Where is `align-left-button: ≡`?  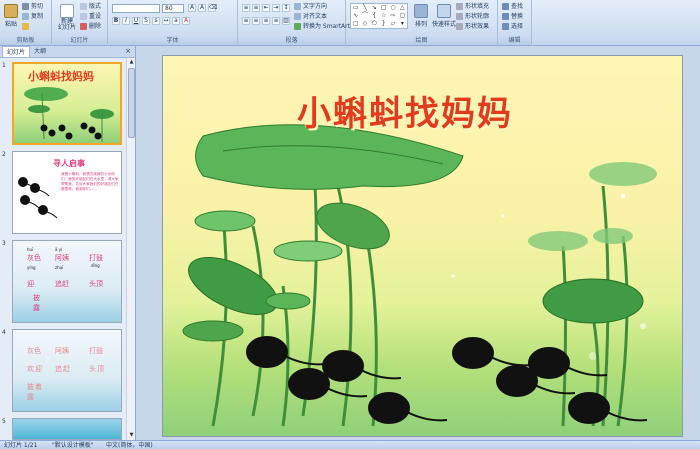
align-left-button: ≡ is located at coordinates (246, 21).